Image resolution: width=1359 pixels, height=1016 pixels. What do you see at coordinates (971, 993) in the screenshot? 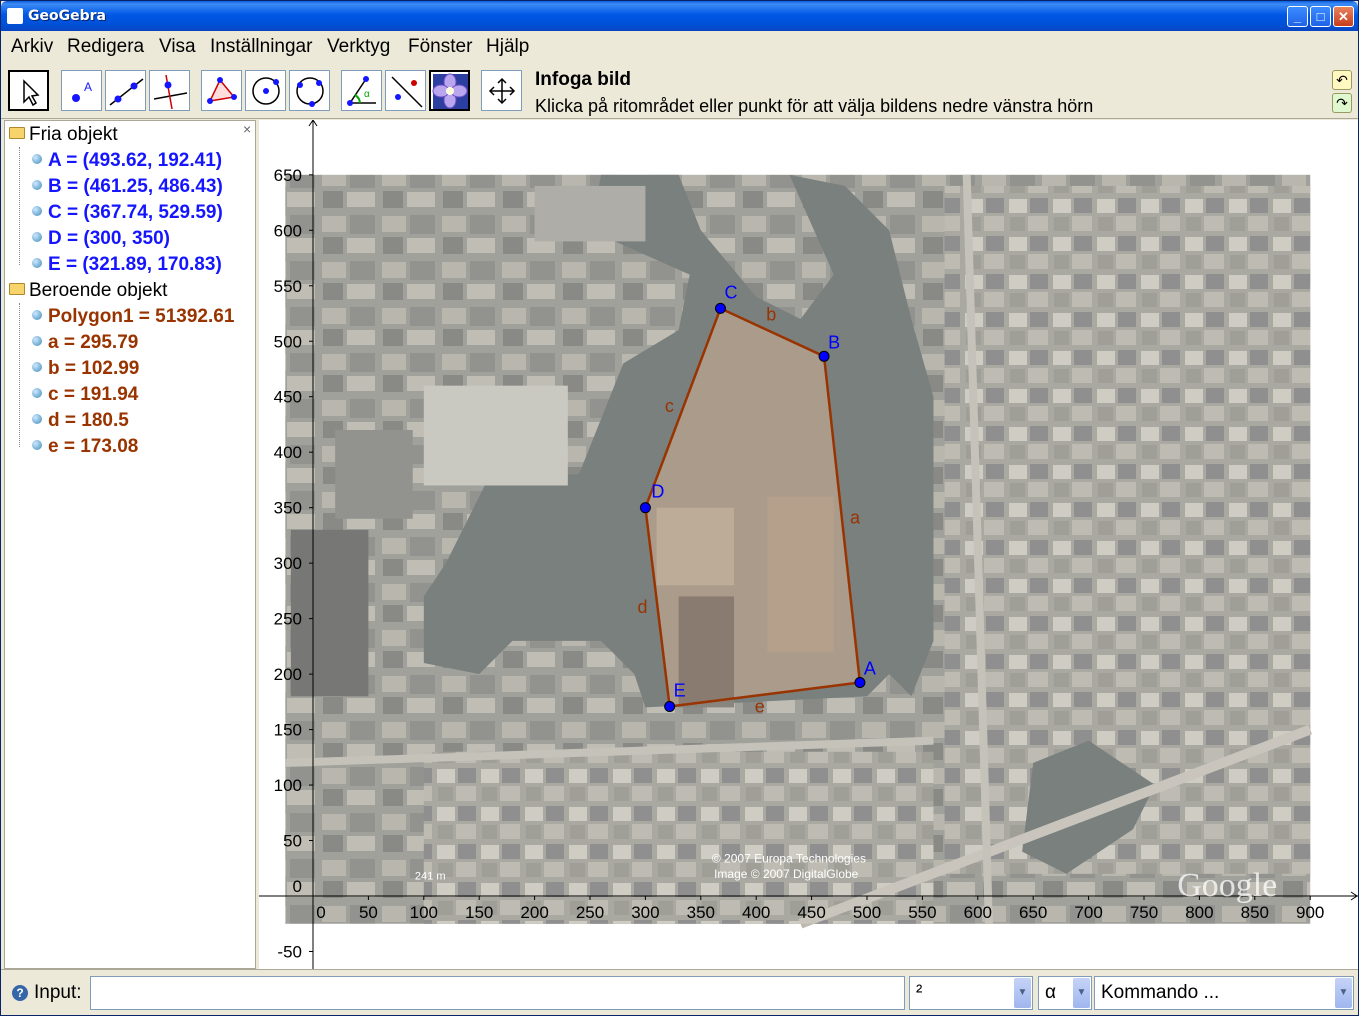
I see `power-select: ² ▼` at bounding box center [971, 993].